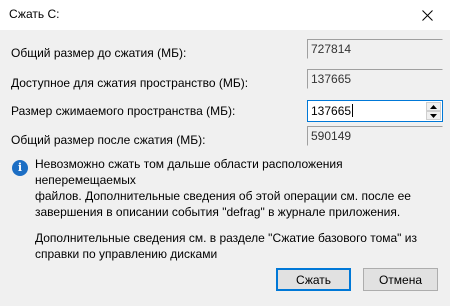 Image resolution: width=450 pixels, height=306 pixels. I want to click on spin-down-button, so click(433, 115).